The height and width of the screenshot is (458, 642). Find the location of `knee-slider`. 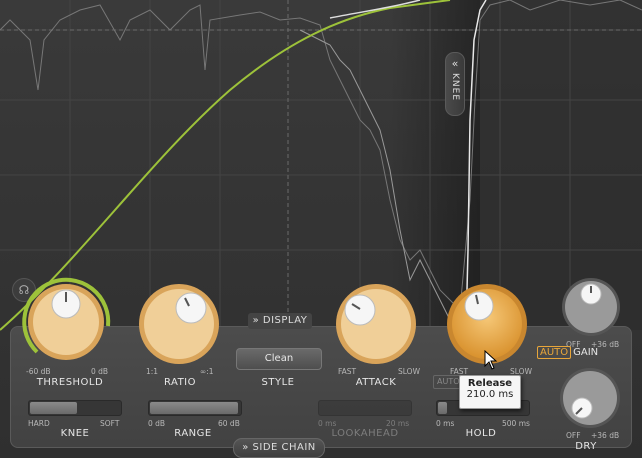

knee-slider is located at coordinates (75, 408).